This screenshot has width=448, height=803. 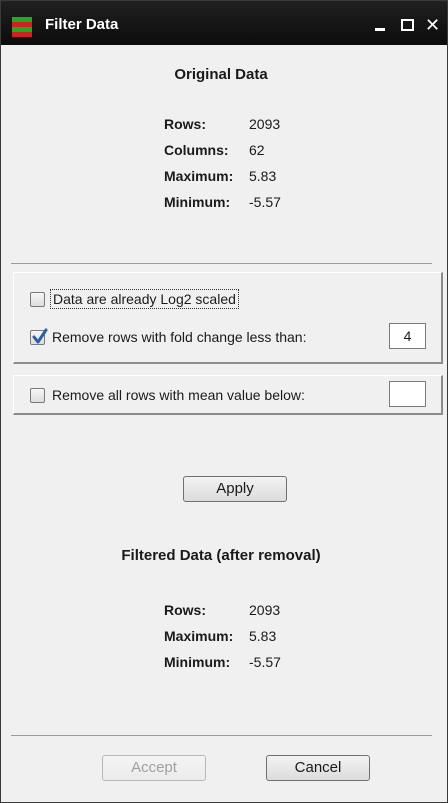 What do you see at coordinates (257, 150) in the screenshot?
I see `original-columns-value: 62` at bounding box center [257, 150].